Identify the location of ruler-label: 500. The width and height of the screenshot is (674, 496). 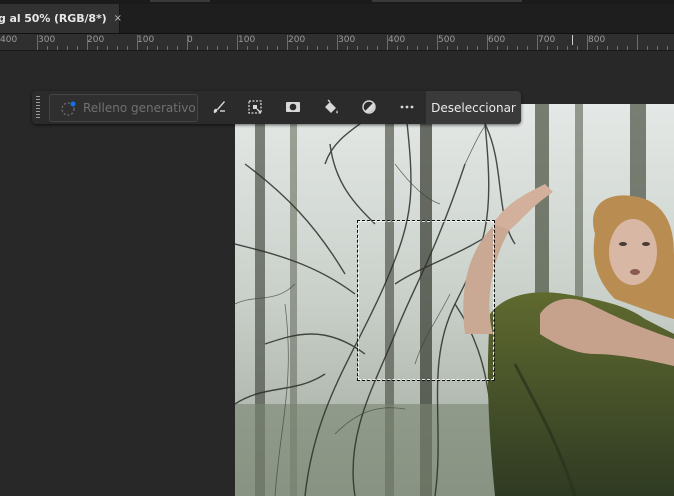
(447, 40).